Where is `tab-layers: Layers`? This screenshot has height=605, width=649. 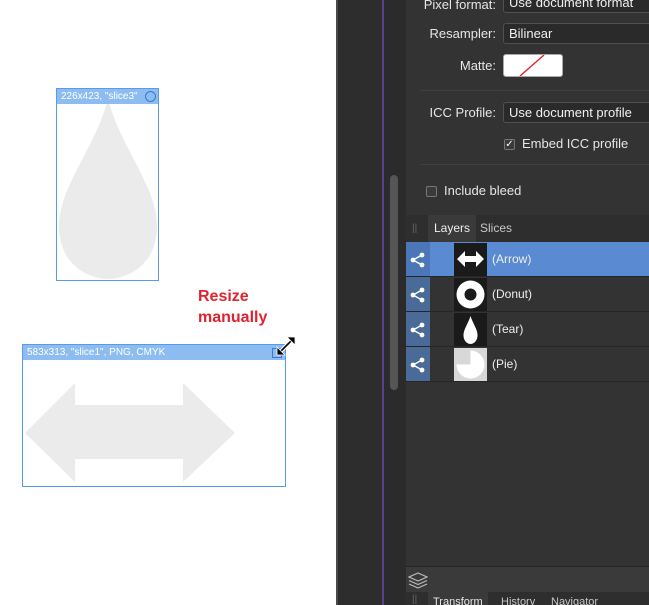
tab-layers: Layers is located at coordinates (452, 228).